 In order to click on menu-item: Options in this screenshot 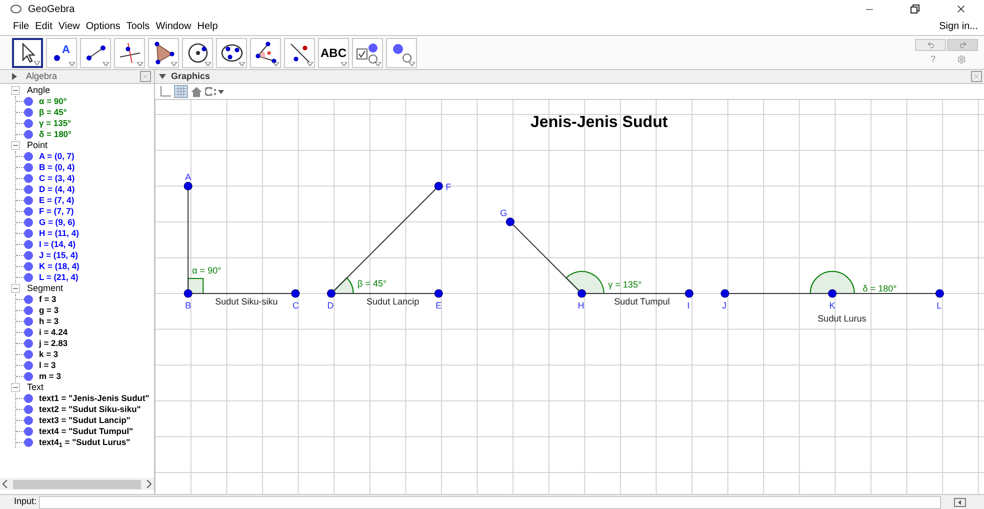, I will do `click(103, 26)`.